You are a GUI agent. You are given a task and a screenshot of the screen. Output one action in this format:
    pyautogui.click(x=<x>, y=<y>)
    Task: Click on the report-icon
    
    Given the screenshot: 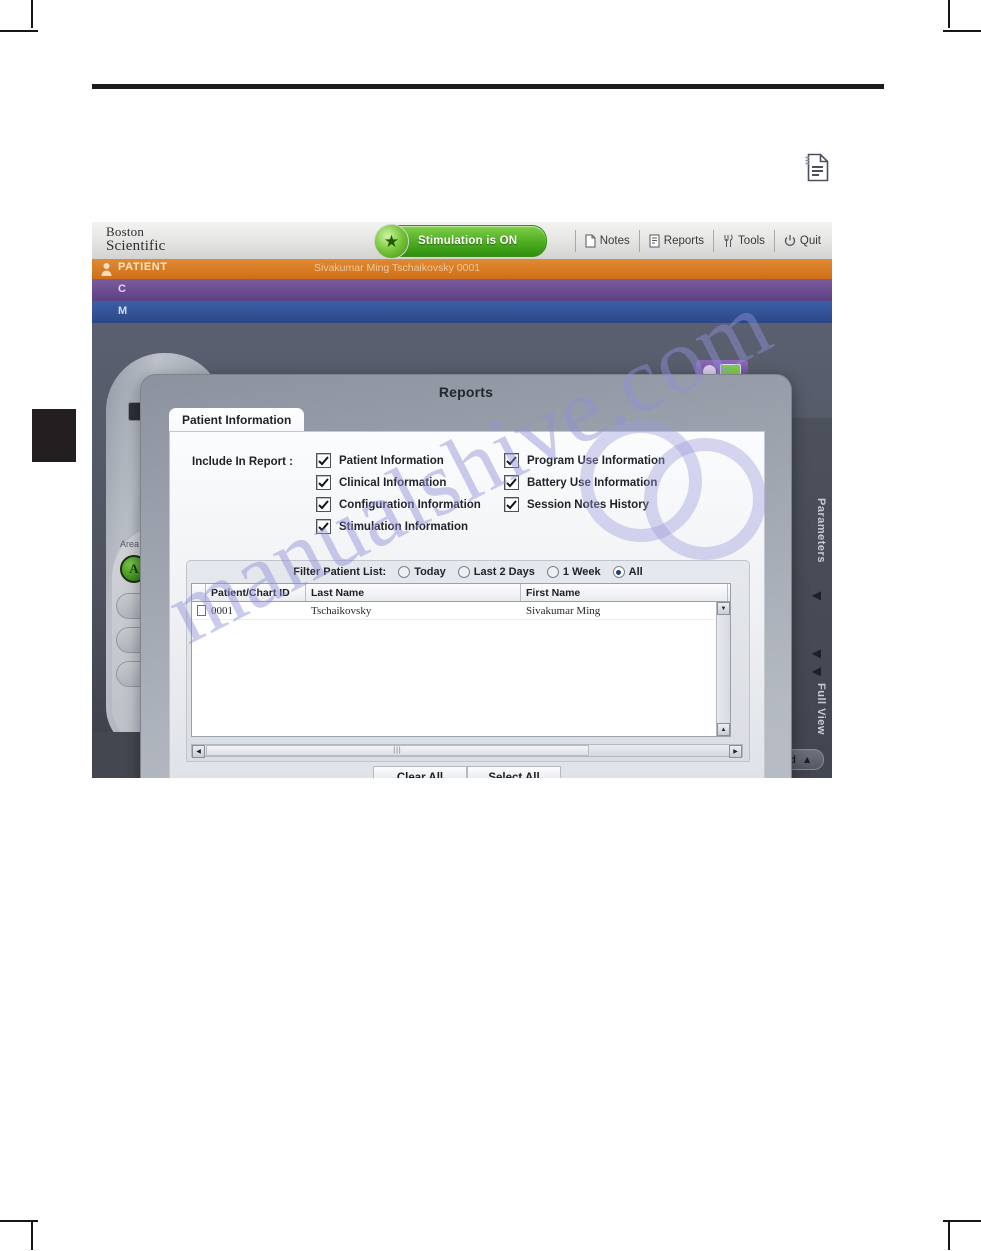 What is the action you would take?
    pyautogui.click(x=654, y=241)
    